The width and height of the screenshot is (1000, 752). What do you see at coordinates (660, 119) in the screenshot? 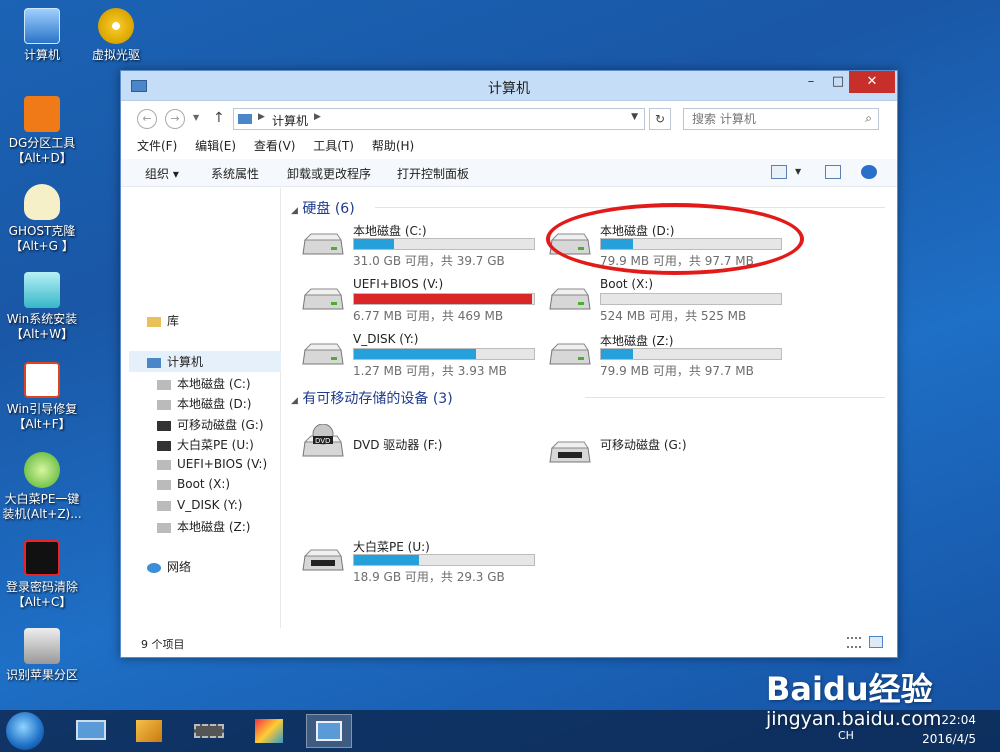
I see `refresh-icon: ↻` at bounding box center [660, 119].